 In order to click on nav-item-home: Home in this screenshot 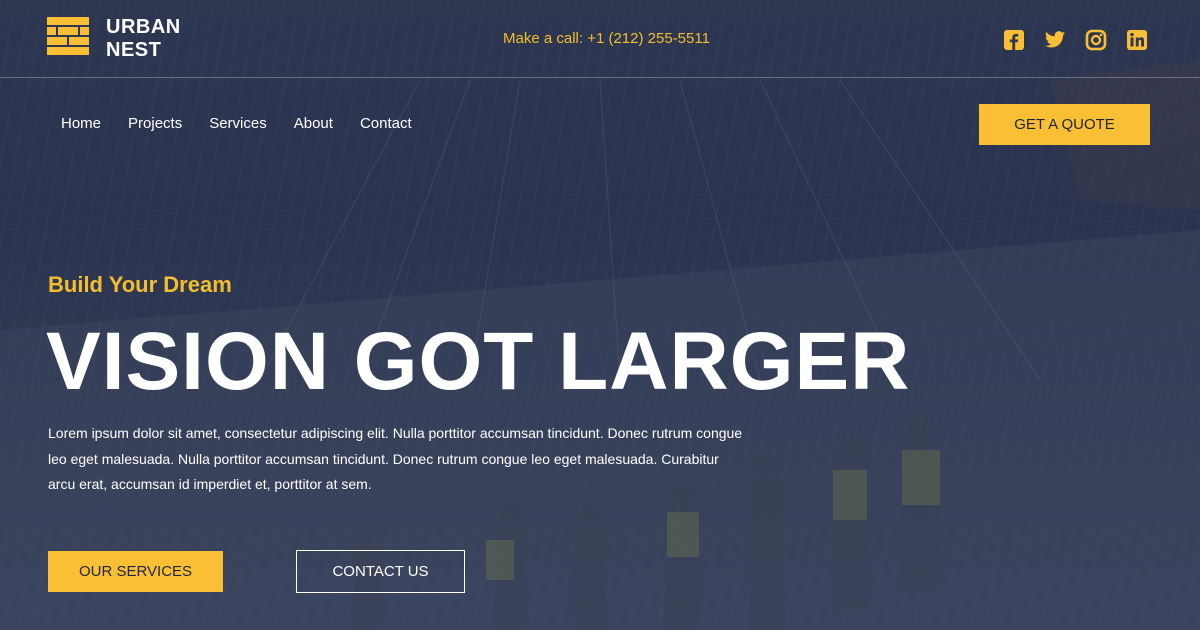, I will do `click(81, 123)`.